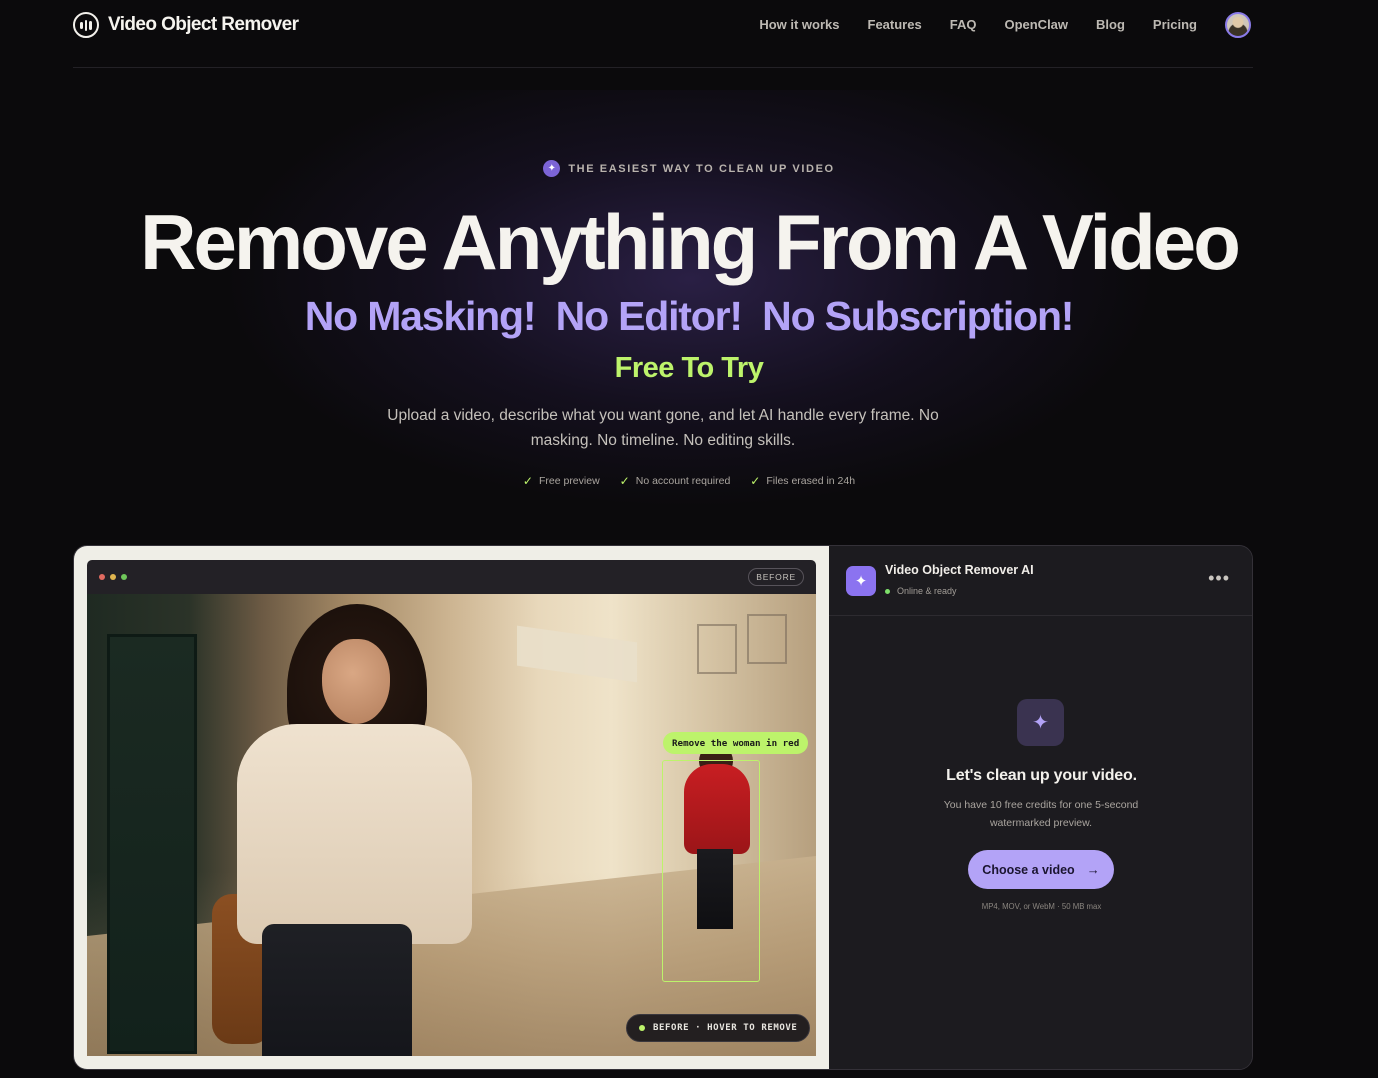 This screenshot has width=1378, height=1078. What do you see at coordinates (689, 368) in the screenshot?
I see `hero-tagline: Free To Try` at bounding box center [689, 368].